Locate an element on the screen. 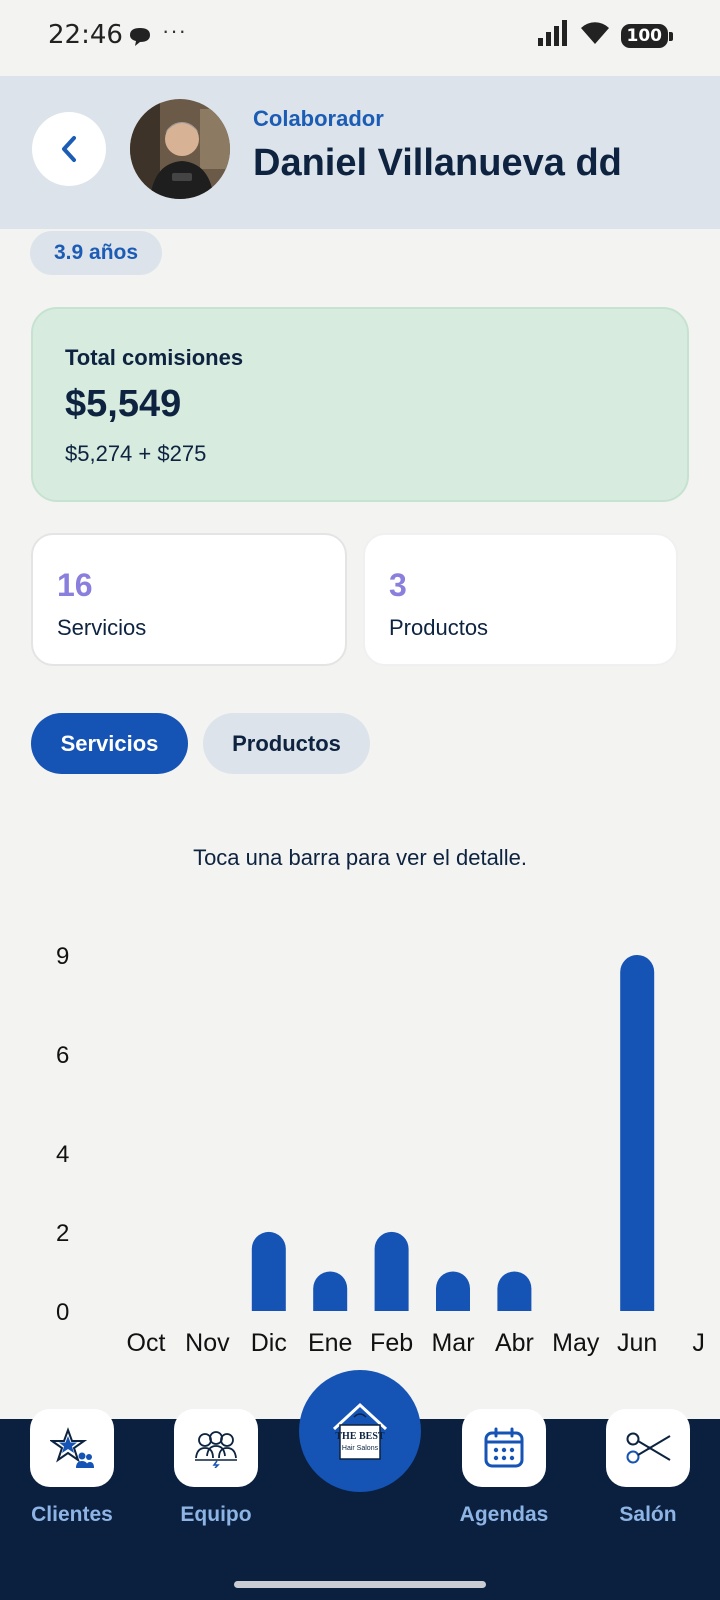 This screenshot has height=1600, width=720. back-button is located at coordinates (69, 149).